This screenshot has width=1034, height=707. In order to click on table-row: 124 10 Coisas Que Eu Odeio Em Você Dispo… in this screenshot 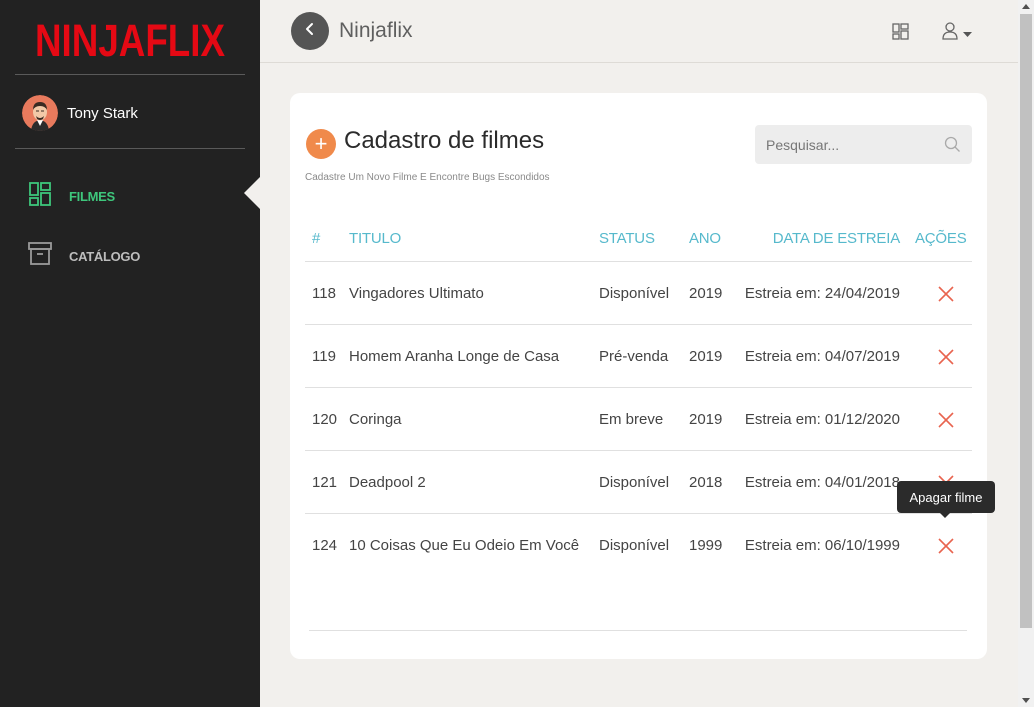, I will do `click(638, 545)`.